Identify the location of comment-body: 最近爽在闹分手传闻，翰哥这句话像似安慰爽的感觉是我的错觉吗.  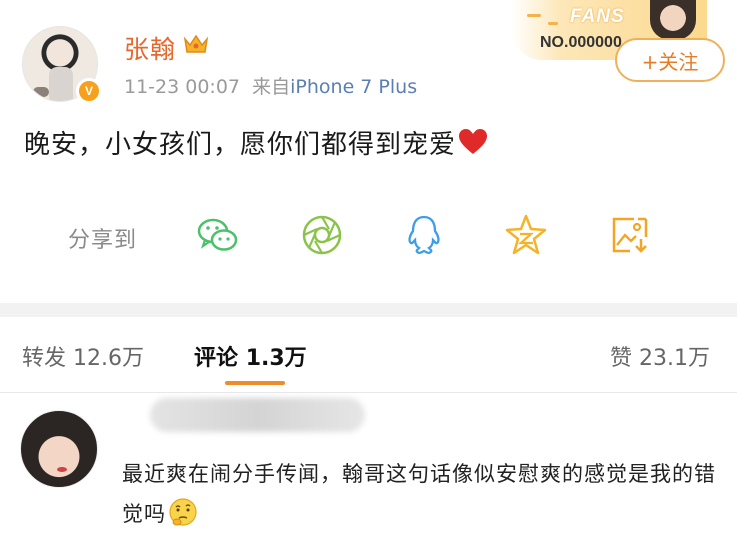
(422, 494).